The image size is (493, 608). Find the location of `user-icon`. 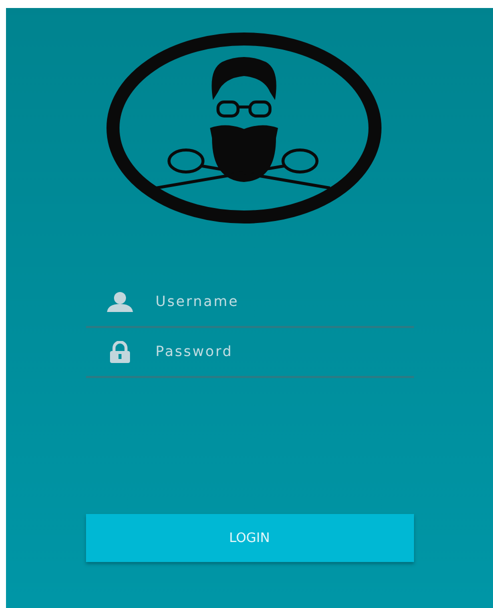

user-icon is located at coordinates (120, 302).